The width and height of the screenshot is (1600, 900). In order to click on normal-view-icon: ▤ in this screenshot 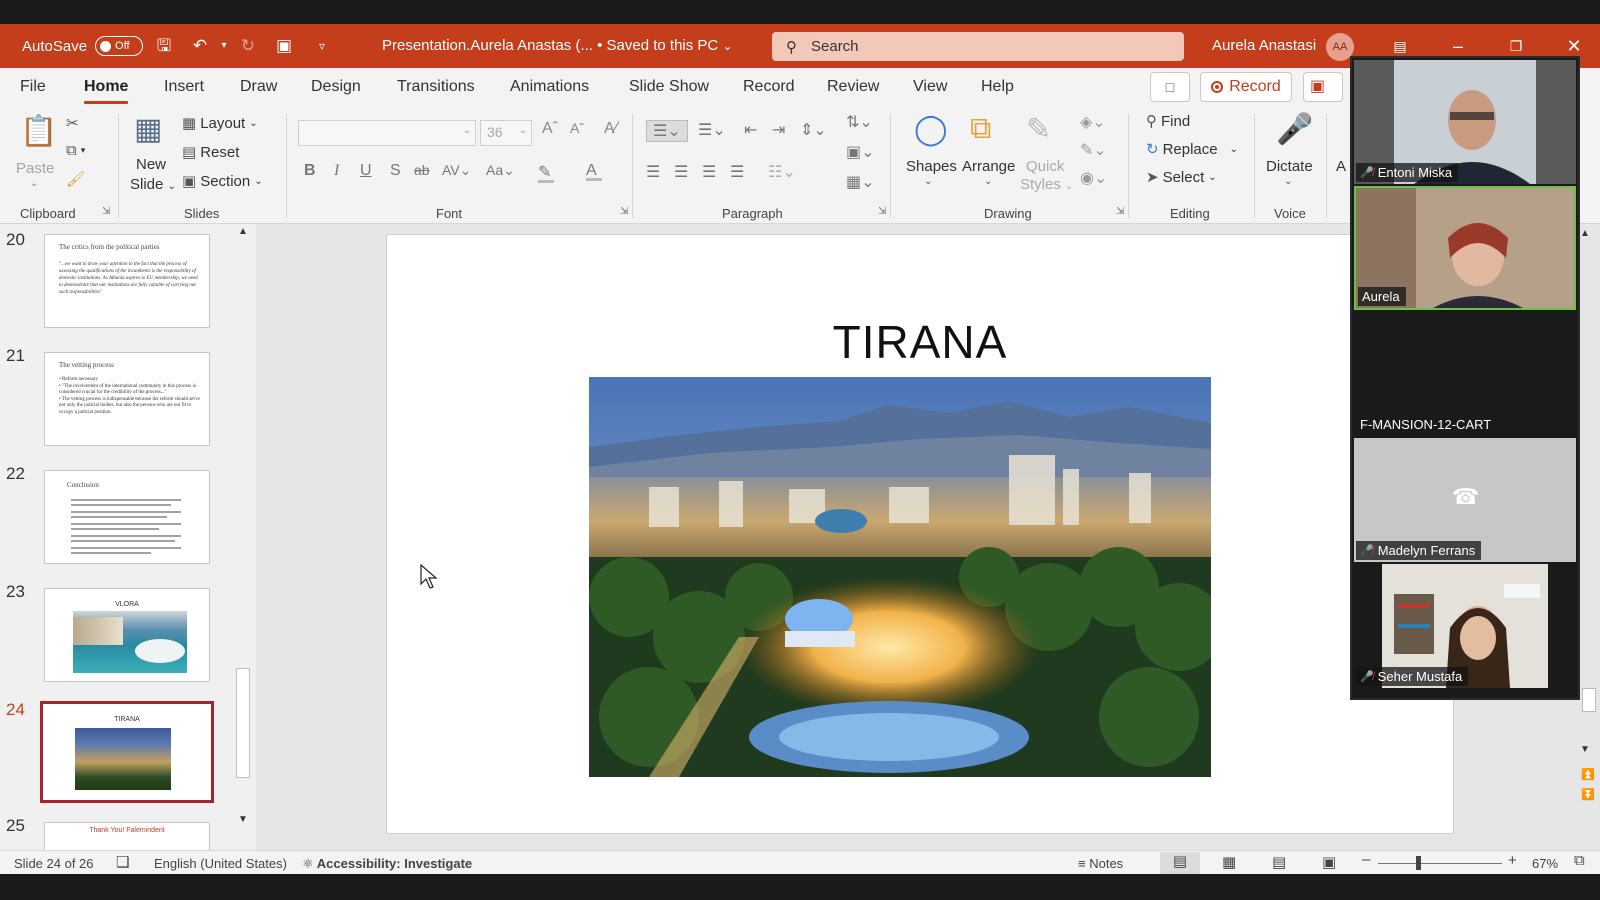, I will do `click(1180, 863)`.